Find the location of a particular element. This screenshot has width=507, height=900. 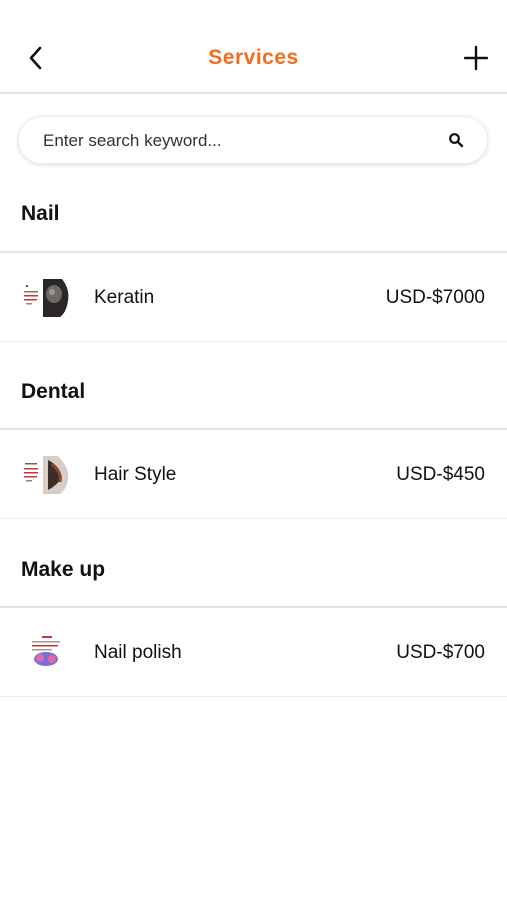

search-input is located at coordinates (233, 141).